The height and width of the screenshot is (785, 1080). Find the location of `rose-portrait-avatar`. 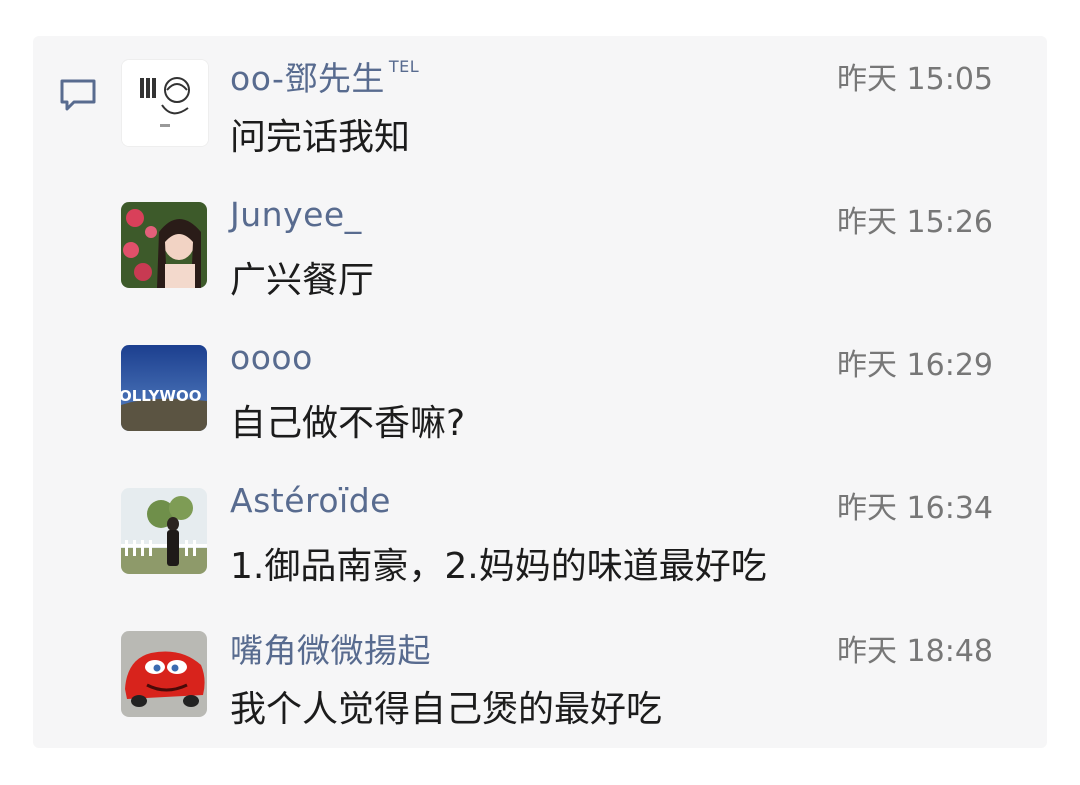

rose-portrait-avatar is located at coordinates (164, 245).